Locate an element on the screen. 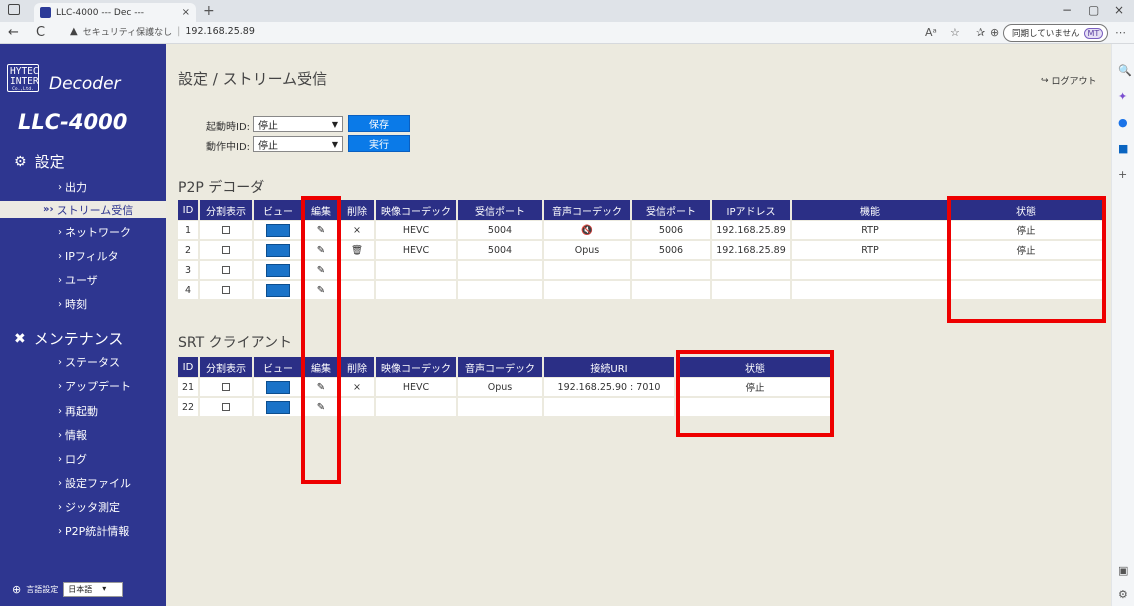 The height and width of the screenshot is (606, 1134). profile-sync-button: 同期していません MT is located at coordinates (1056, 33).